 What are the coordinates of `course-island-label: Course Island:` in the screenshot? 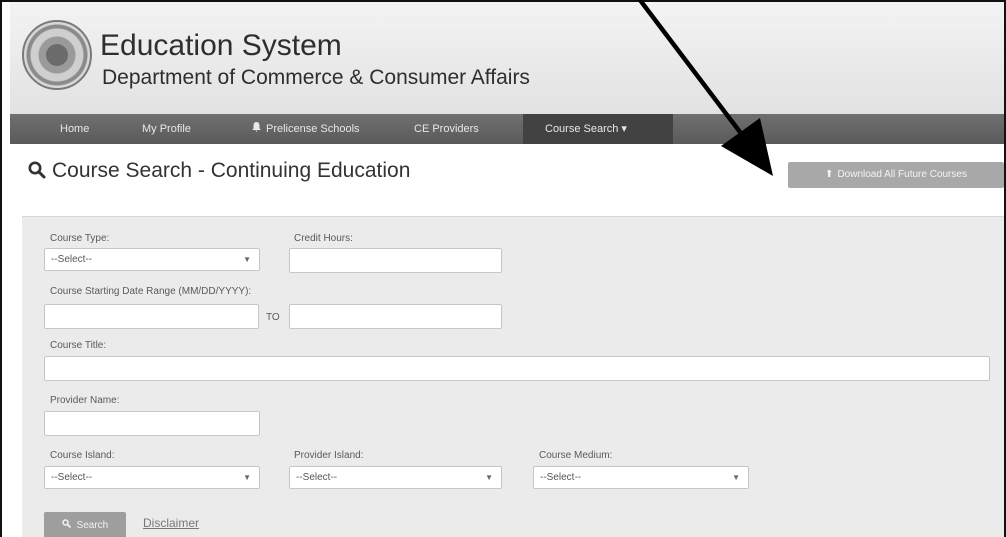 It's located at (82, 455).